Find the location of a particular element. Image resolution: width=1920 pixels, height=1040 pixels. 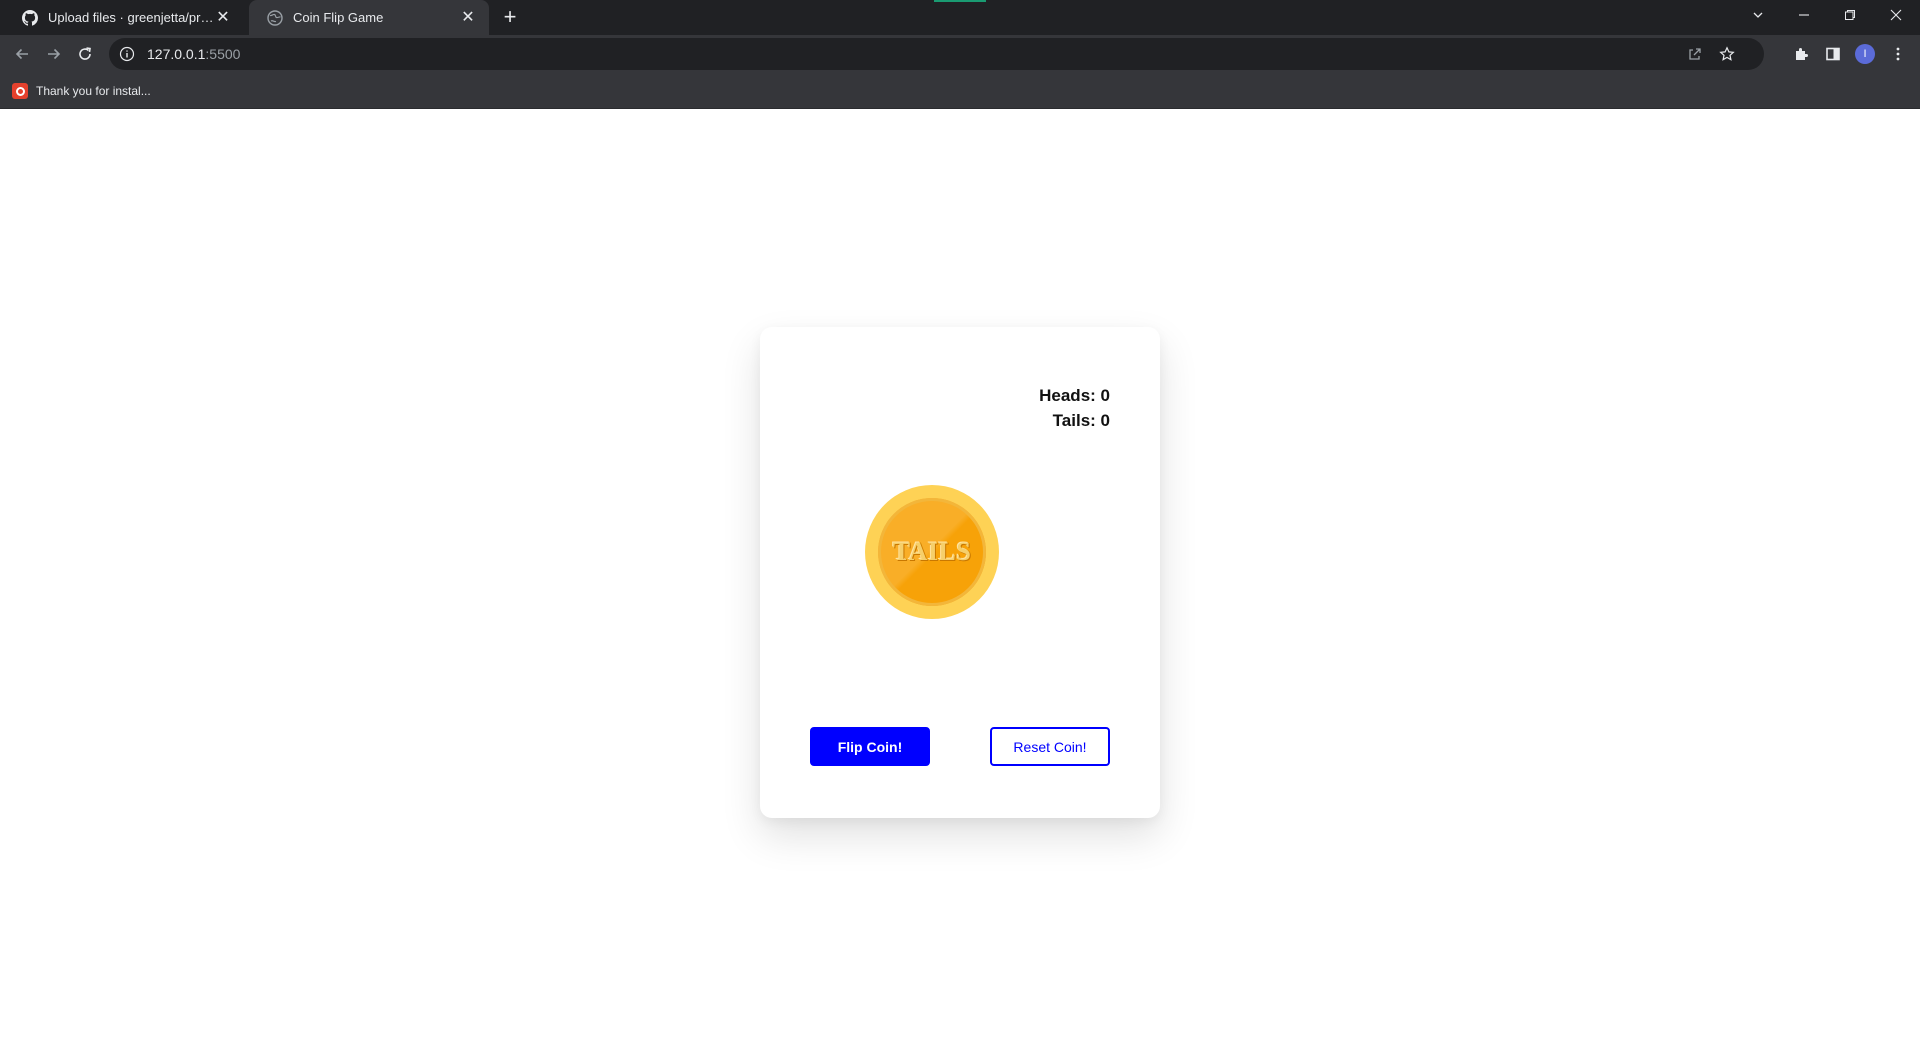

tab-search-icon is located at coordinates (1758, 15).